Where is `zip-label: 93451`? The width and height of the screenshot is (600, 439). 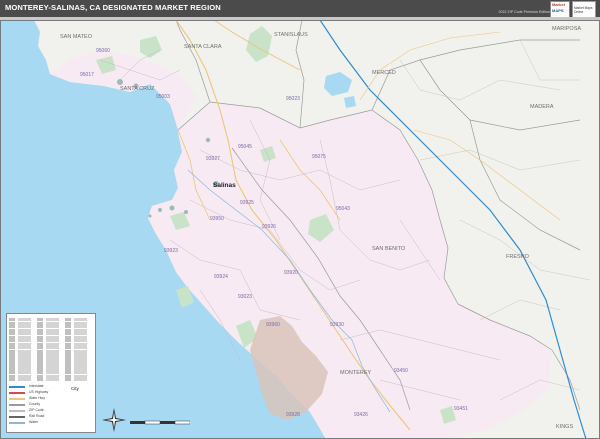
zip-label: 93451 is located at coordinates (461, 409).